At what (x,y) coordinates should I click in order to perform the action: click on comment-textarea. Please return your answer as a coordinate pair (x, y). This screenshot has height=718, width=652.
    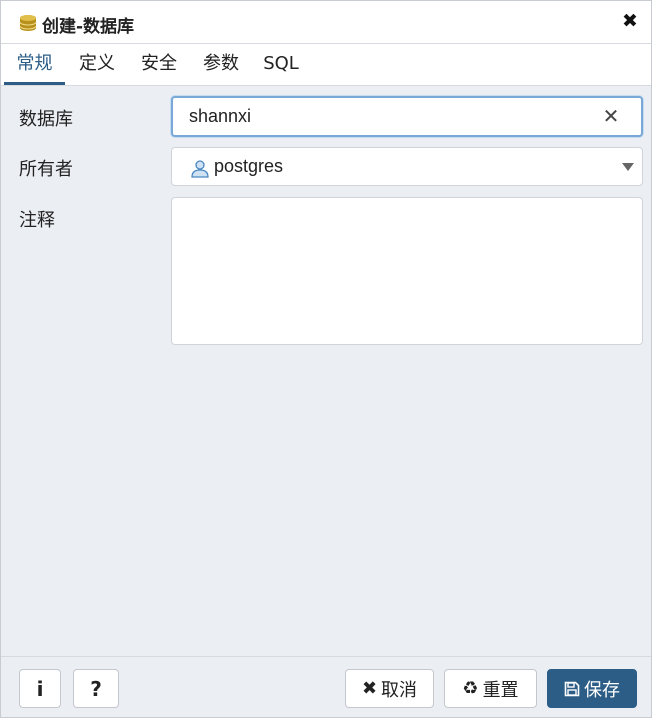
    Looking at the image, I should click on (407, 271).